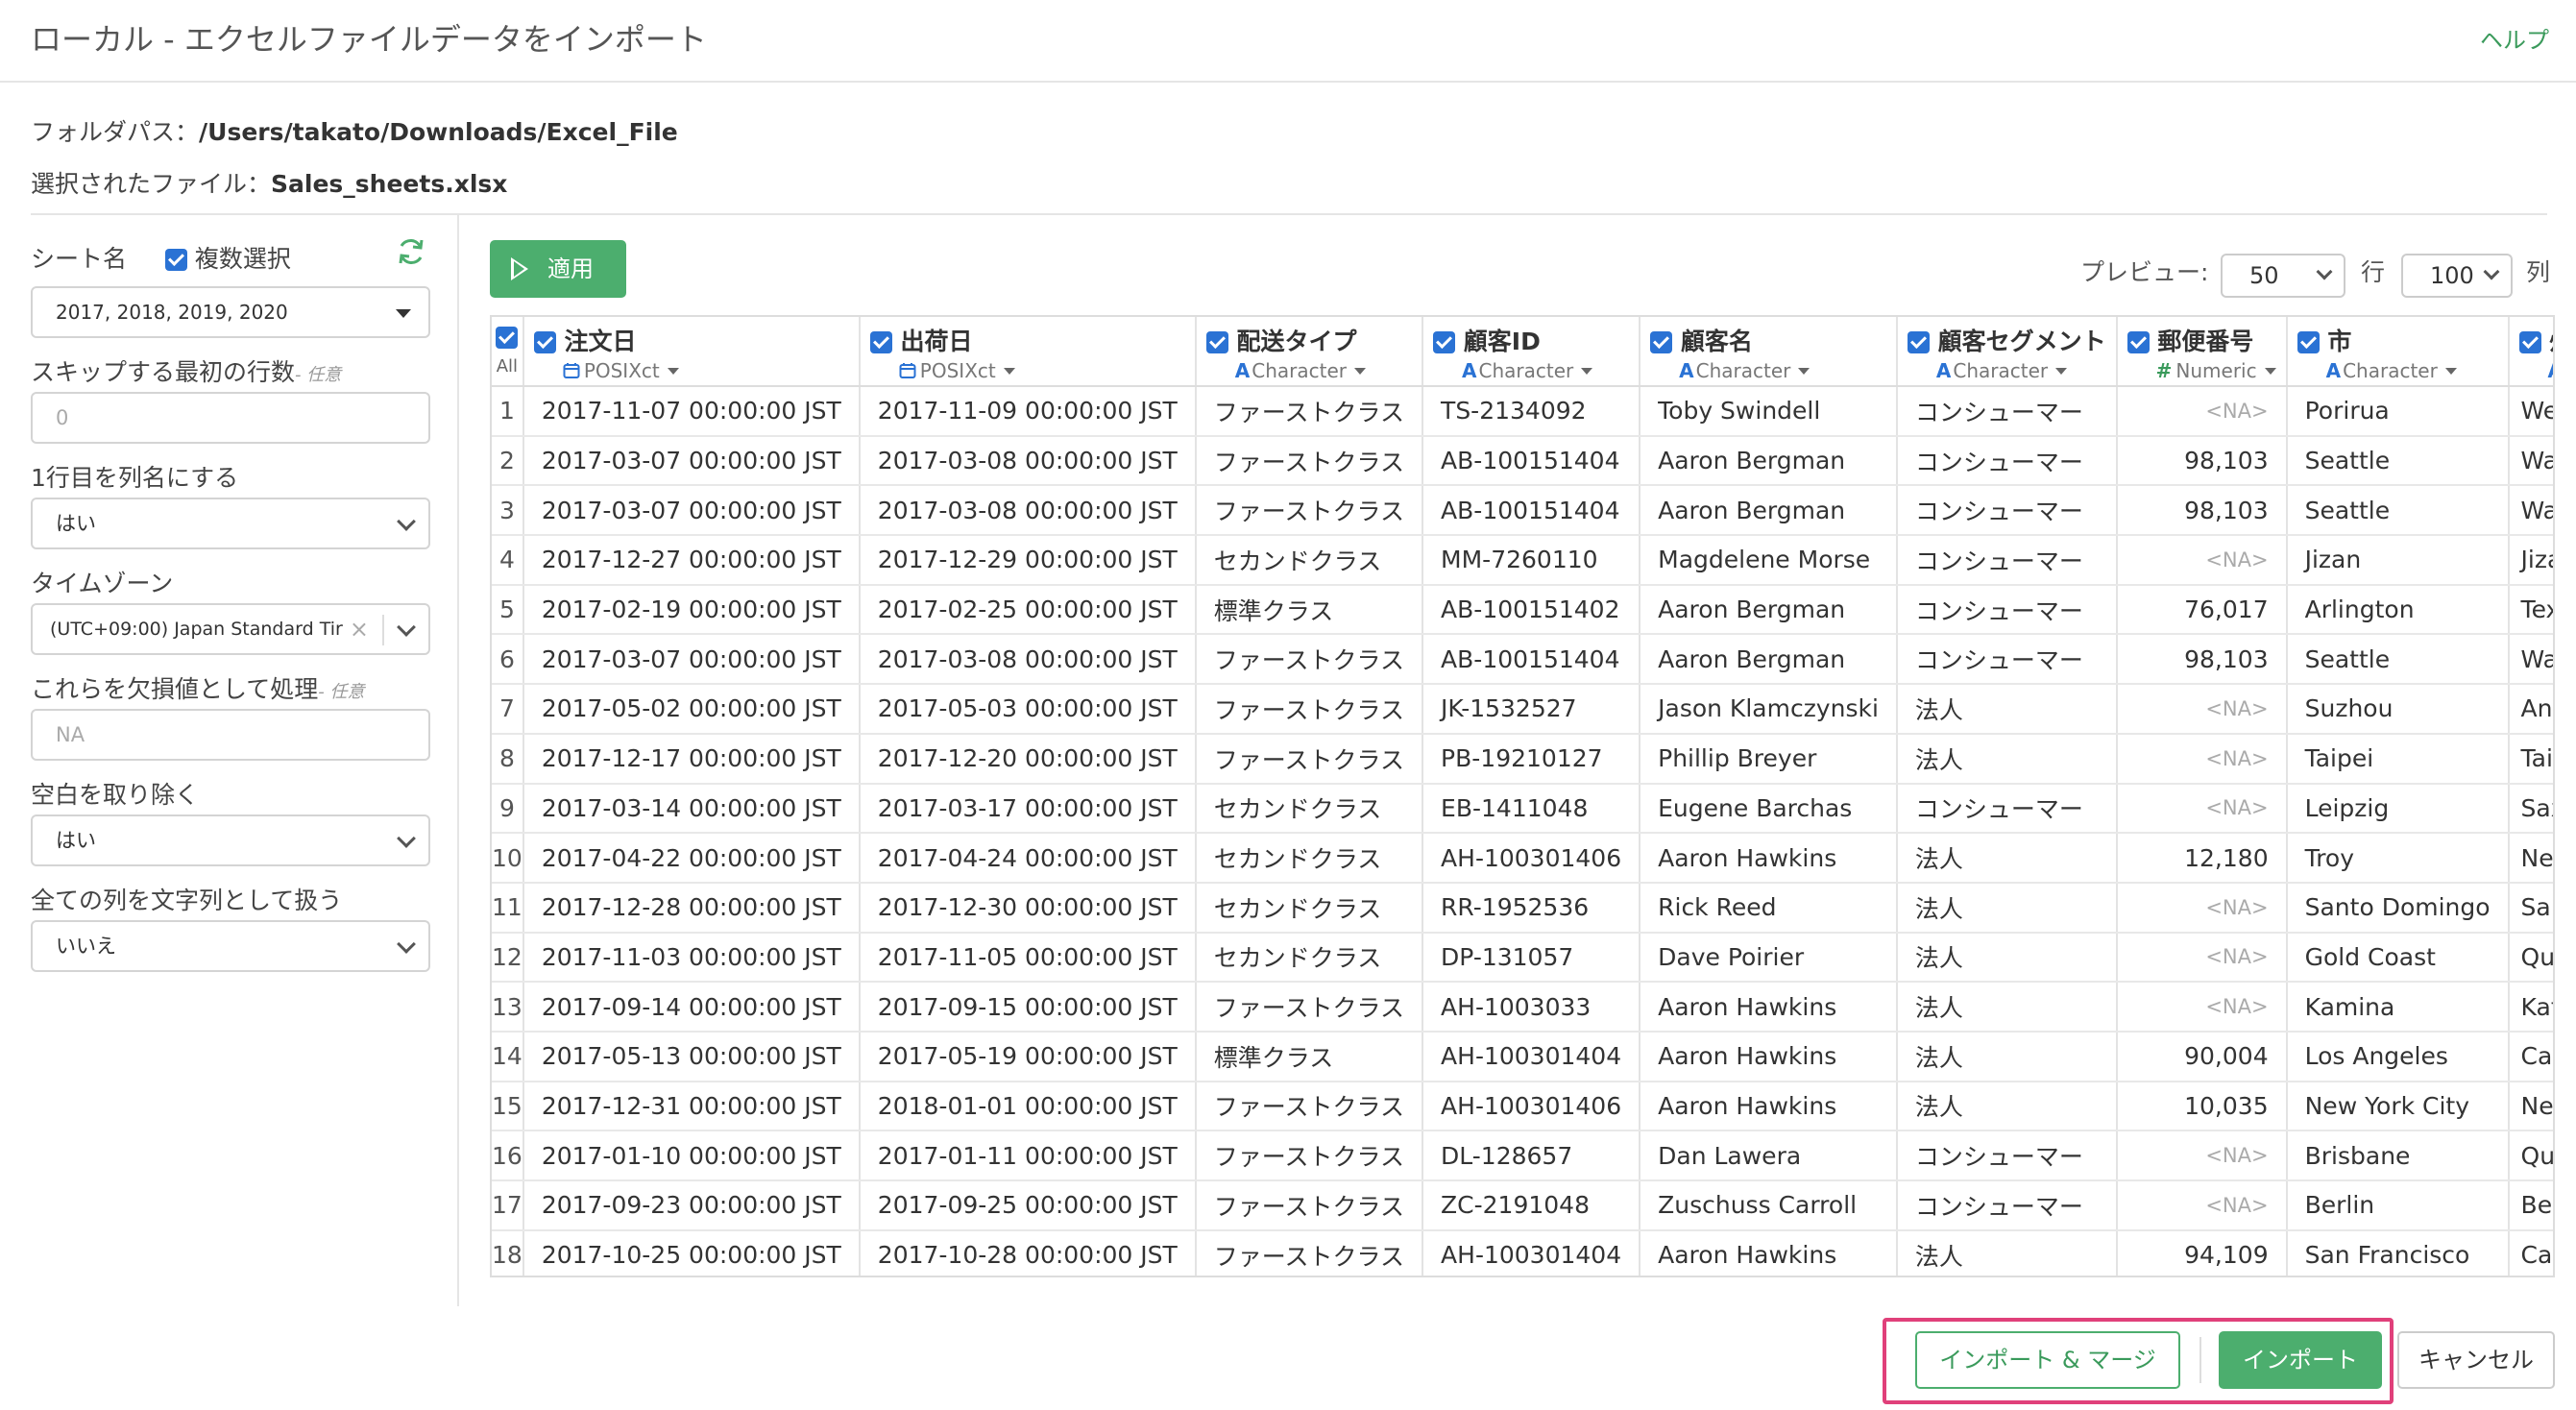 This screenshot has height=1410, width=2576. Describe the element at coordinates (621, 370) in the screenshot. I see `column-type: POSIXct` at that location.